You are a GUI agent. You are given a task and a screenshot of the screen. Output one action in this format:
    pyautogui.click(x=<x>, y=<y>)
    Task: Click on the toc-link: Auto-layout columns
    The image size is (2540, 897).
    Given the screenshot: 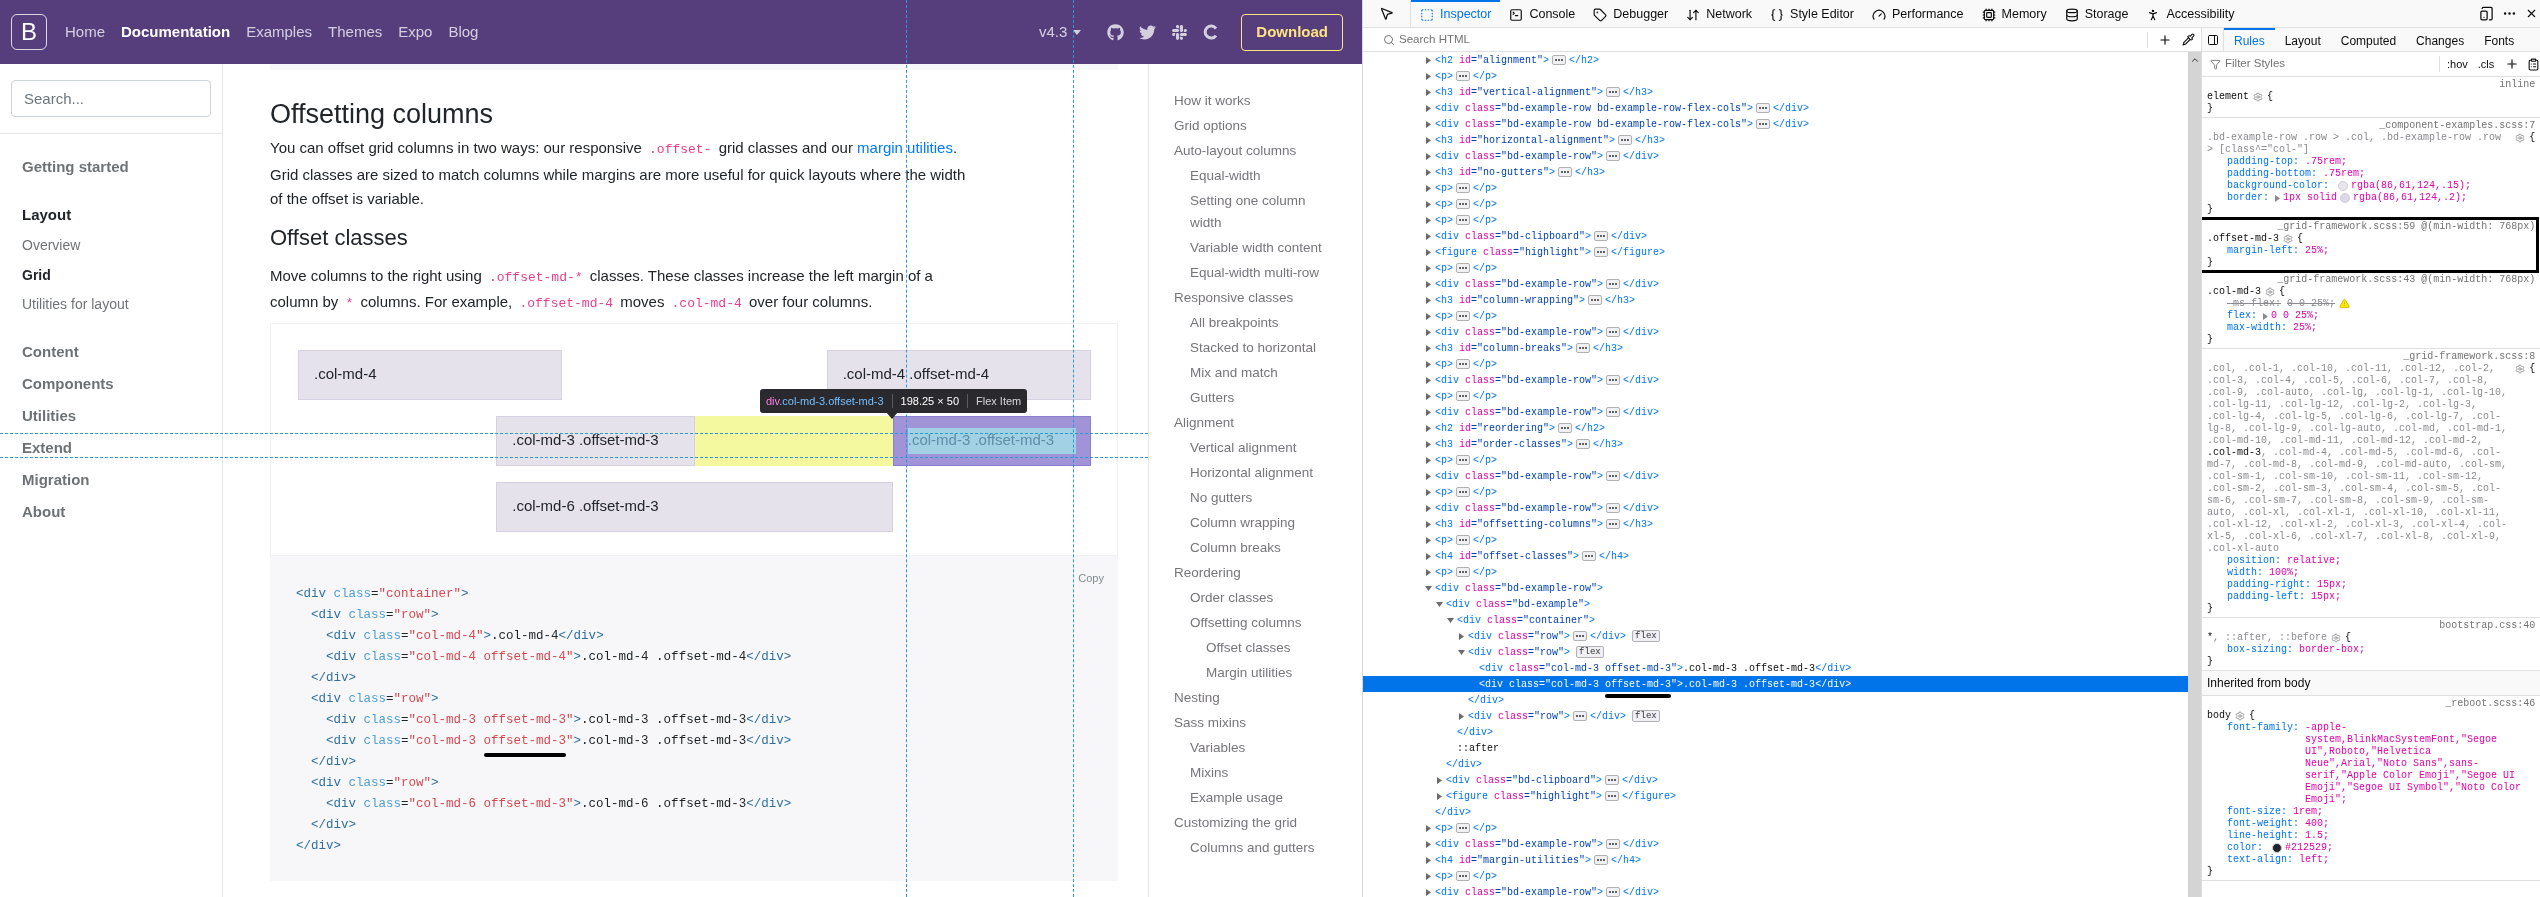 What is the action you would take?
    pyautogui.click(x=1245, y=150)
    